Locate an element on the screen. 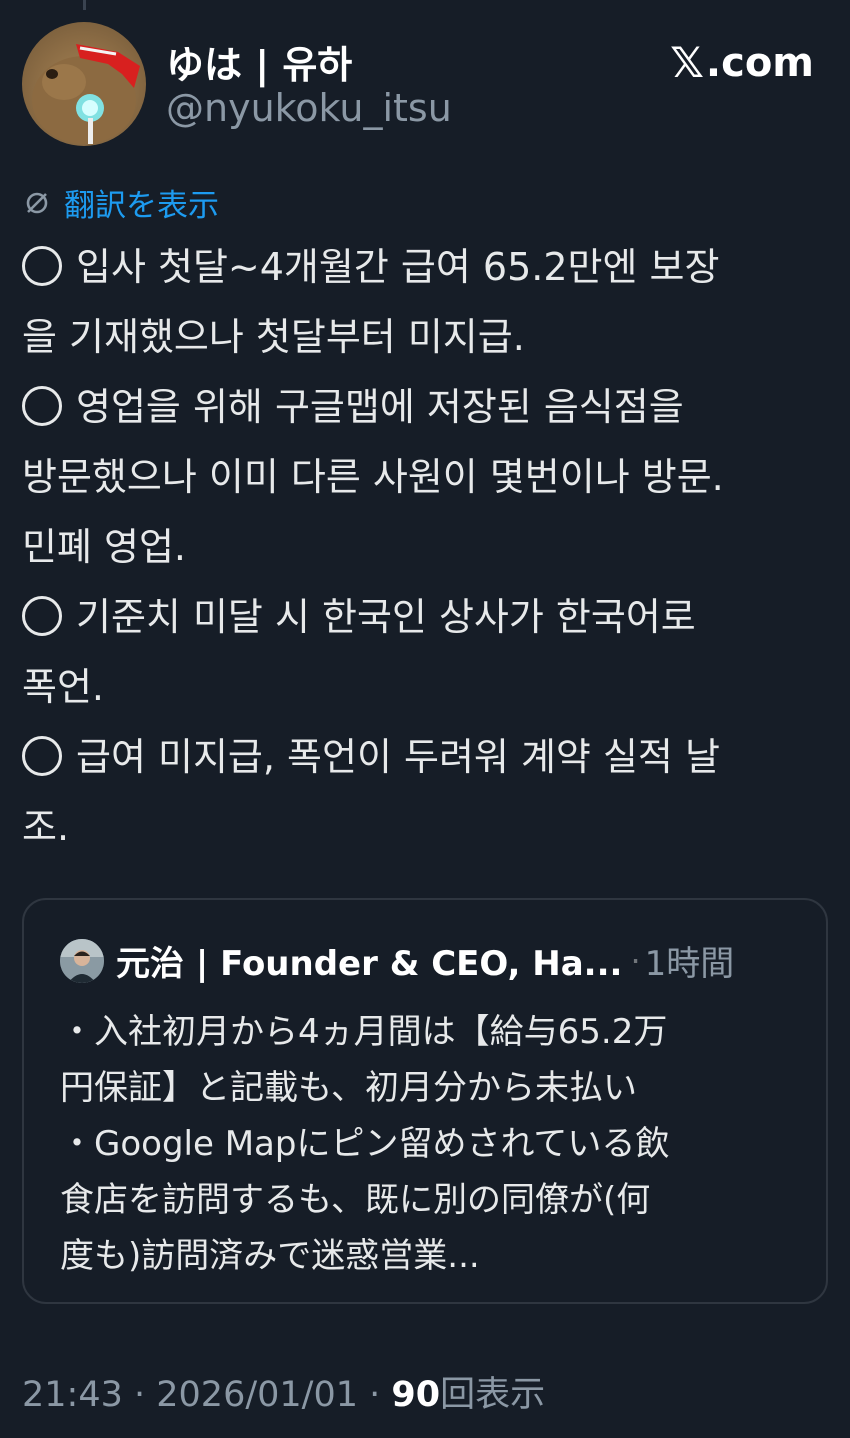  person-avatar-icon is located at coordinates (82, 960).